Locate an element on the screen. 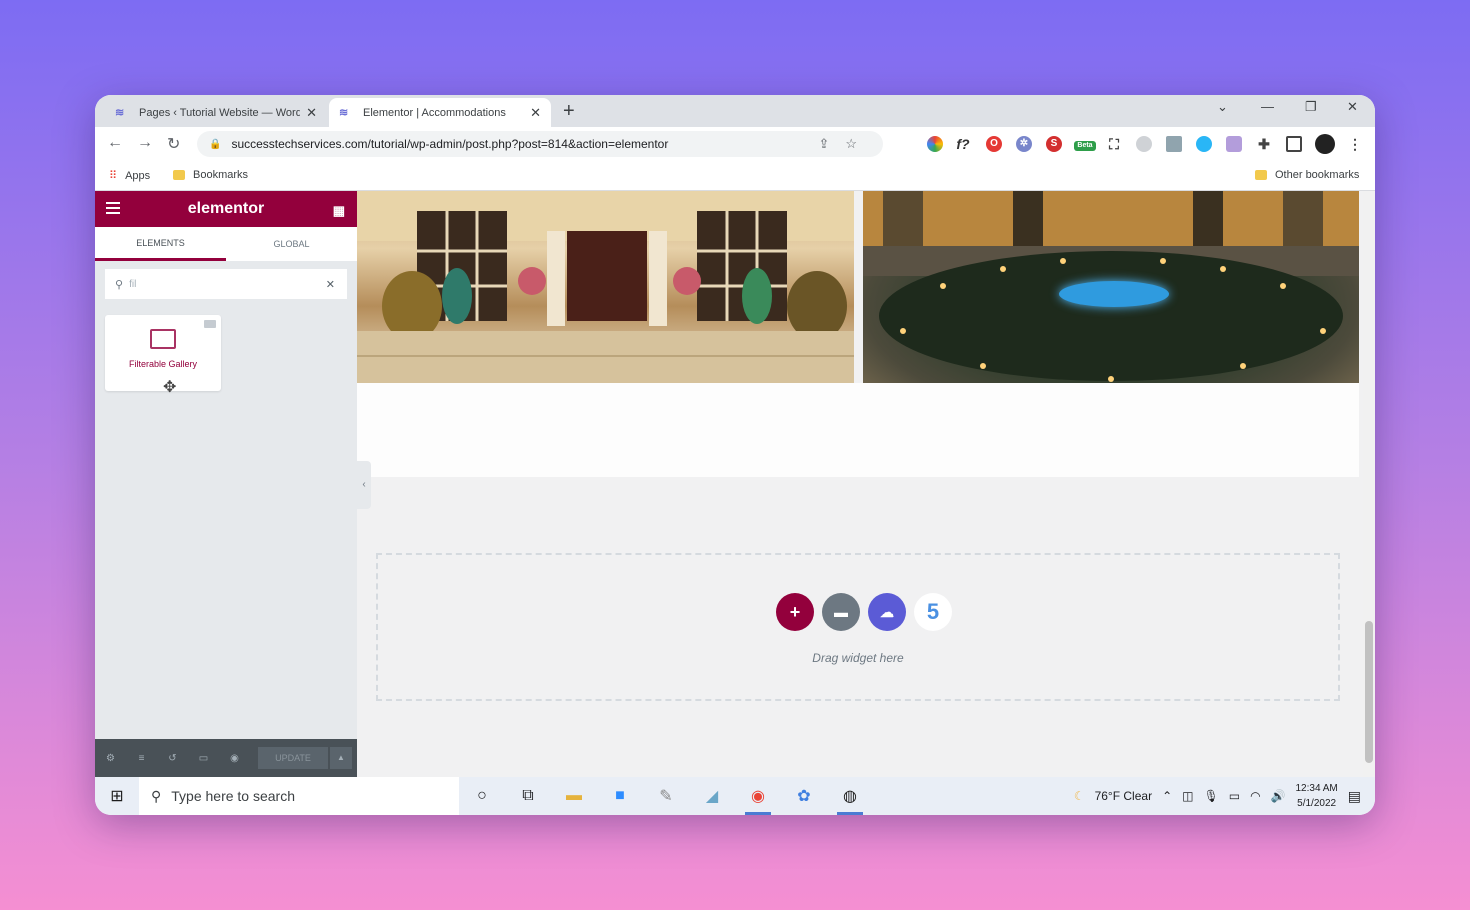 Image resolution: width=1470 pixels, height=910 pixels. collapse-panel-icon: ‹ is located at coordinates (364, 485).